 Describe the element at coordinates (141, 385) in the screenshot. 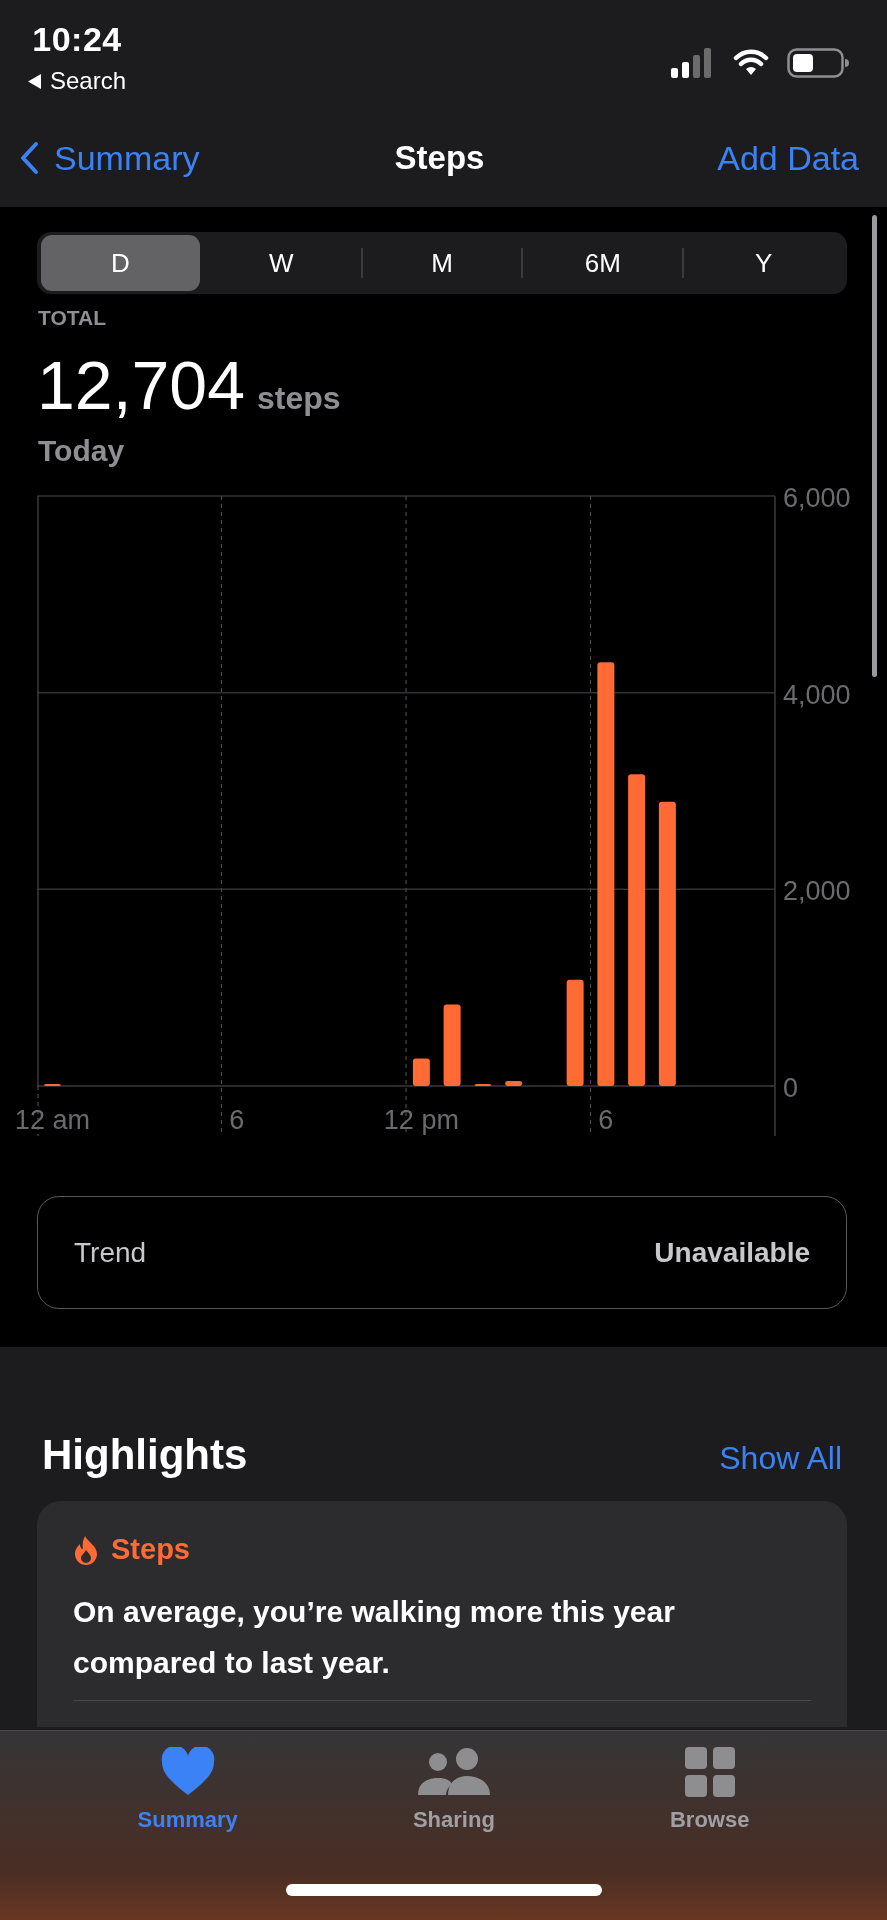

I see `total-value: 12,704` at that location.